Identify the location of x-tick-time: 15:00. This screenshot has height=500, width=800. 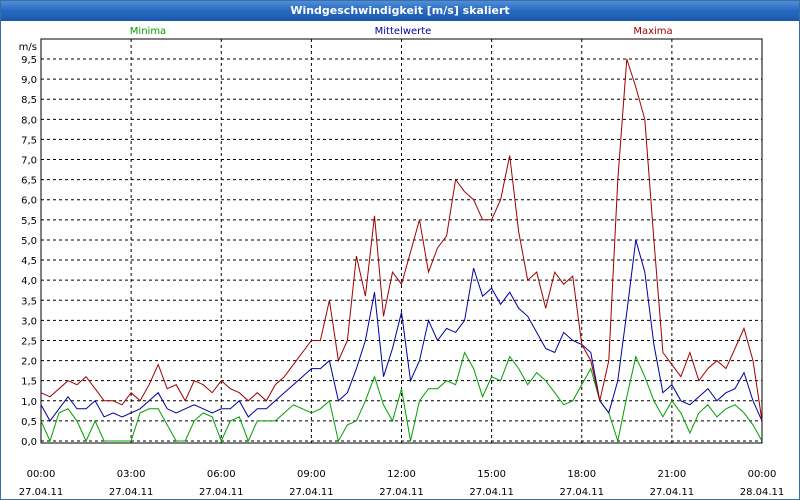
(491, 474).